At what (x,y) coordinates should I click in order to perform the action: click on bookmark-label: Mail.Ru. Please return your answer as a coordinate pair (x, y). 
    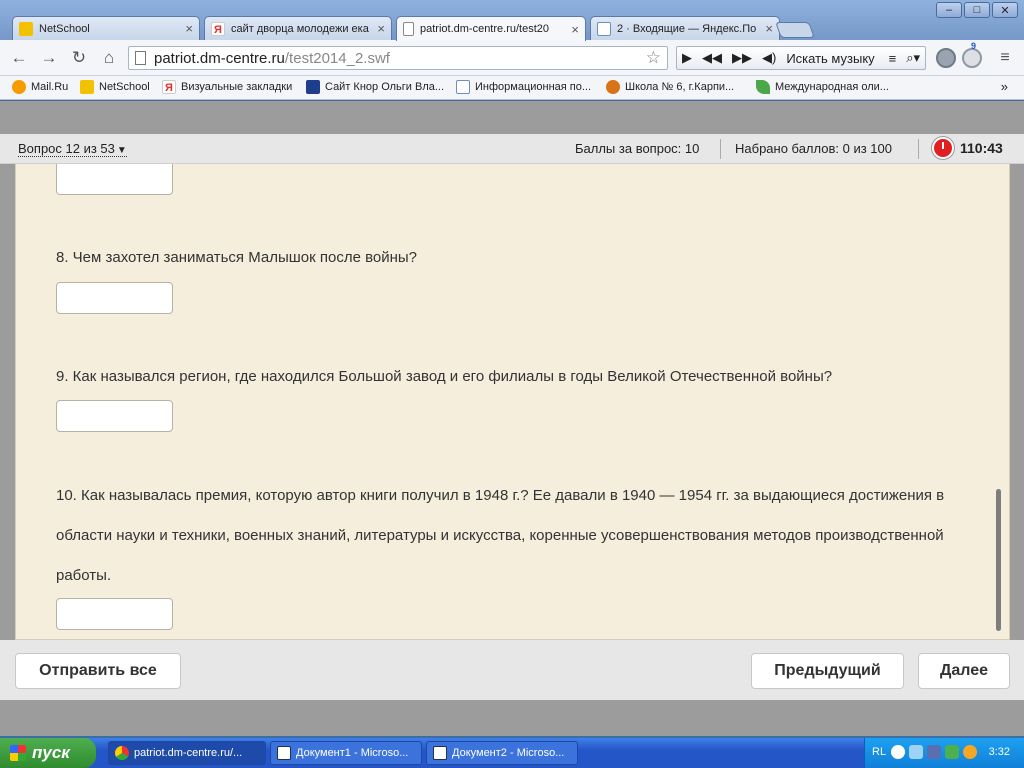
    Looking at the image, I should click on (50, 87).